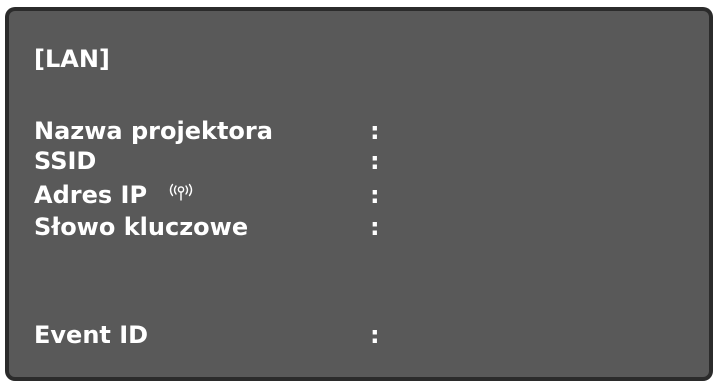 Image resolution: width=722 pixels, height=386 pixels. I want to click on ip-address-label-group: Adres IP, so click(115, 195).